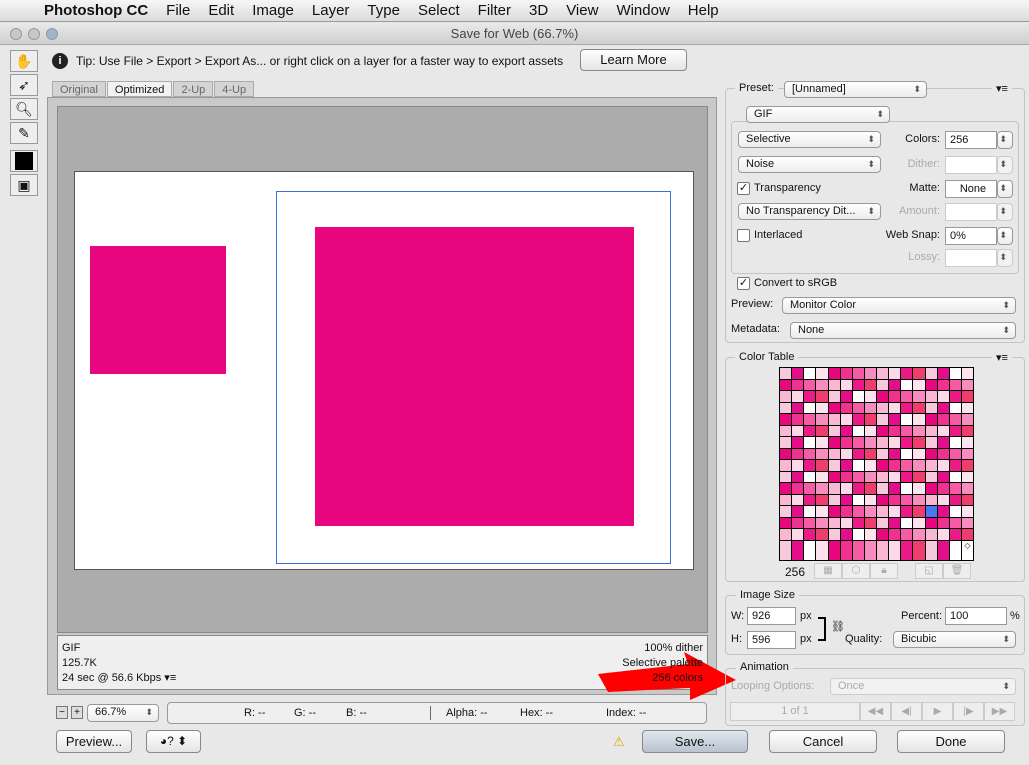  Describe the element at coordinates (52, 34) in the screenshot. I see `zoom-button` at that location.